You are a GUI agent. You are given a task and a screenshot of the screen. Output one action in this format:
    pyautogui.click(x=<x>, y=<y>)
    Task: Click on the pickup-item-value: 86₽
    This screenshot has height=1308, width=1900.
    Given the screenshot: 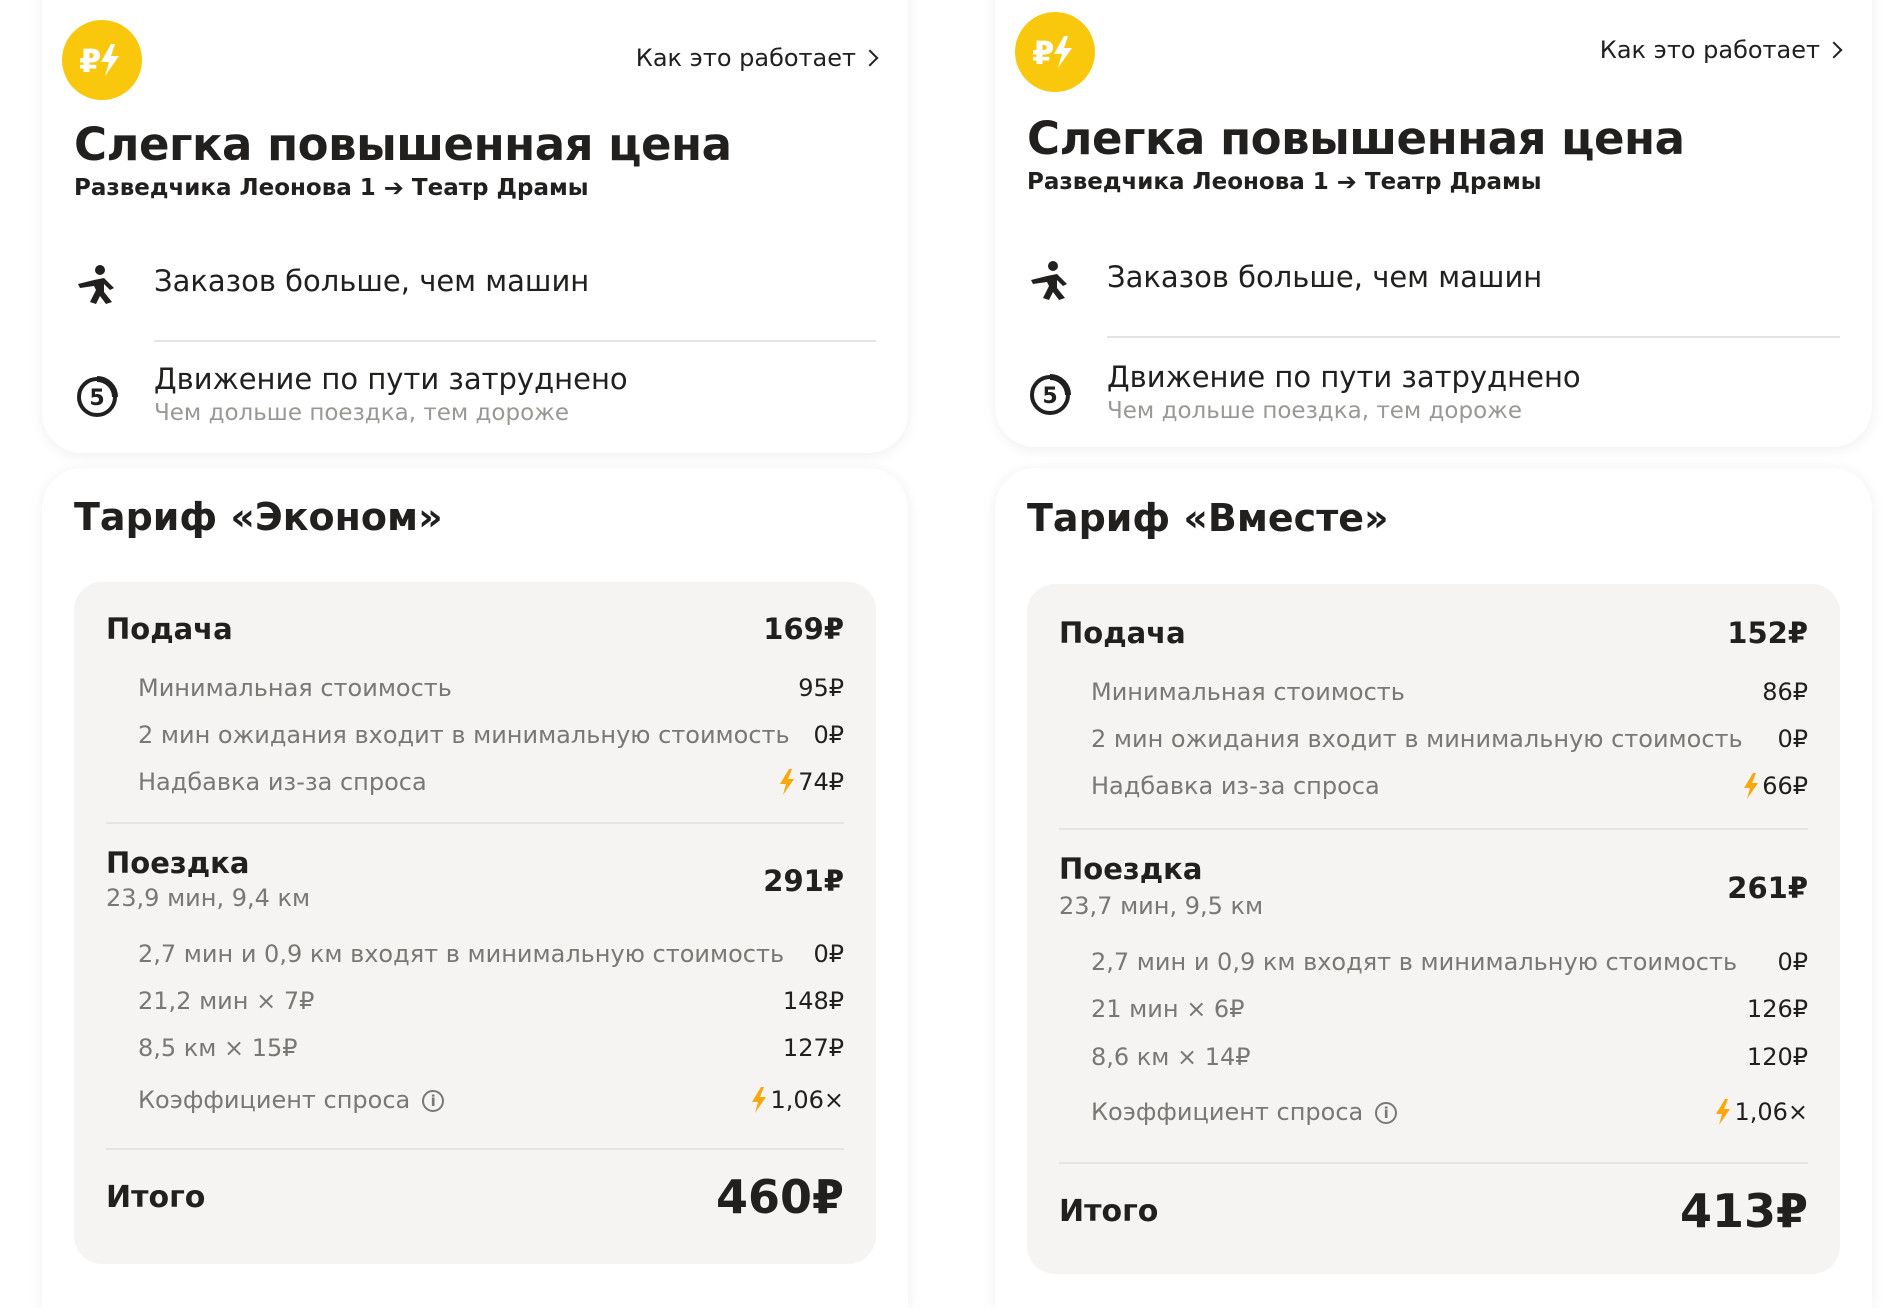 What is the action you would take?
    pyautogui.click(x=1785, y=692)
    